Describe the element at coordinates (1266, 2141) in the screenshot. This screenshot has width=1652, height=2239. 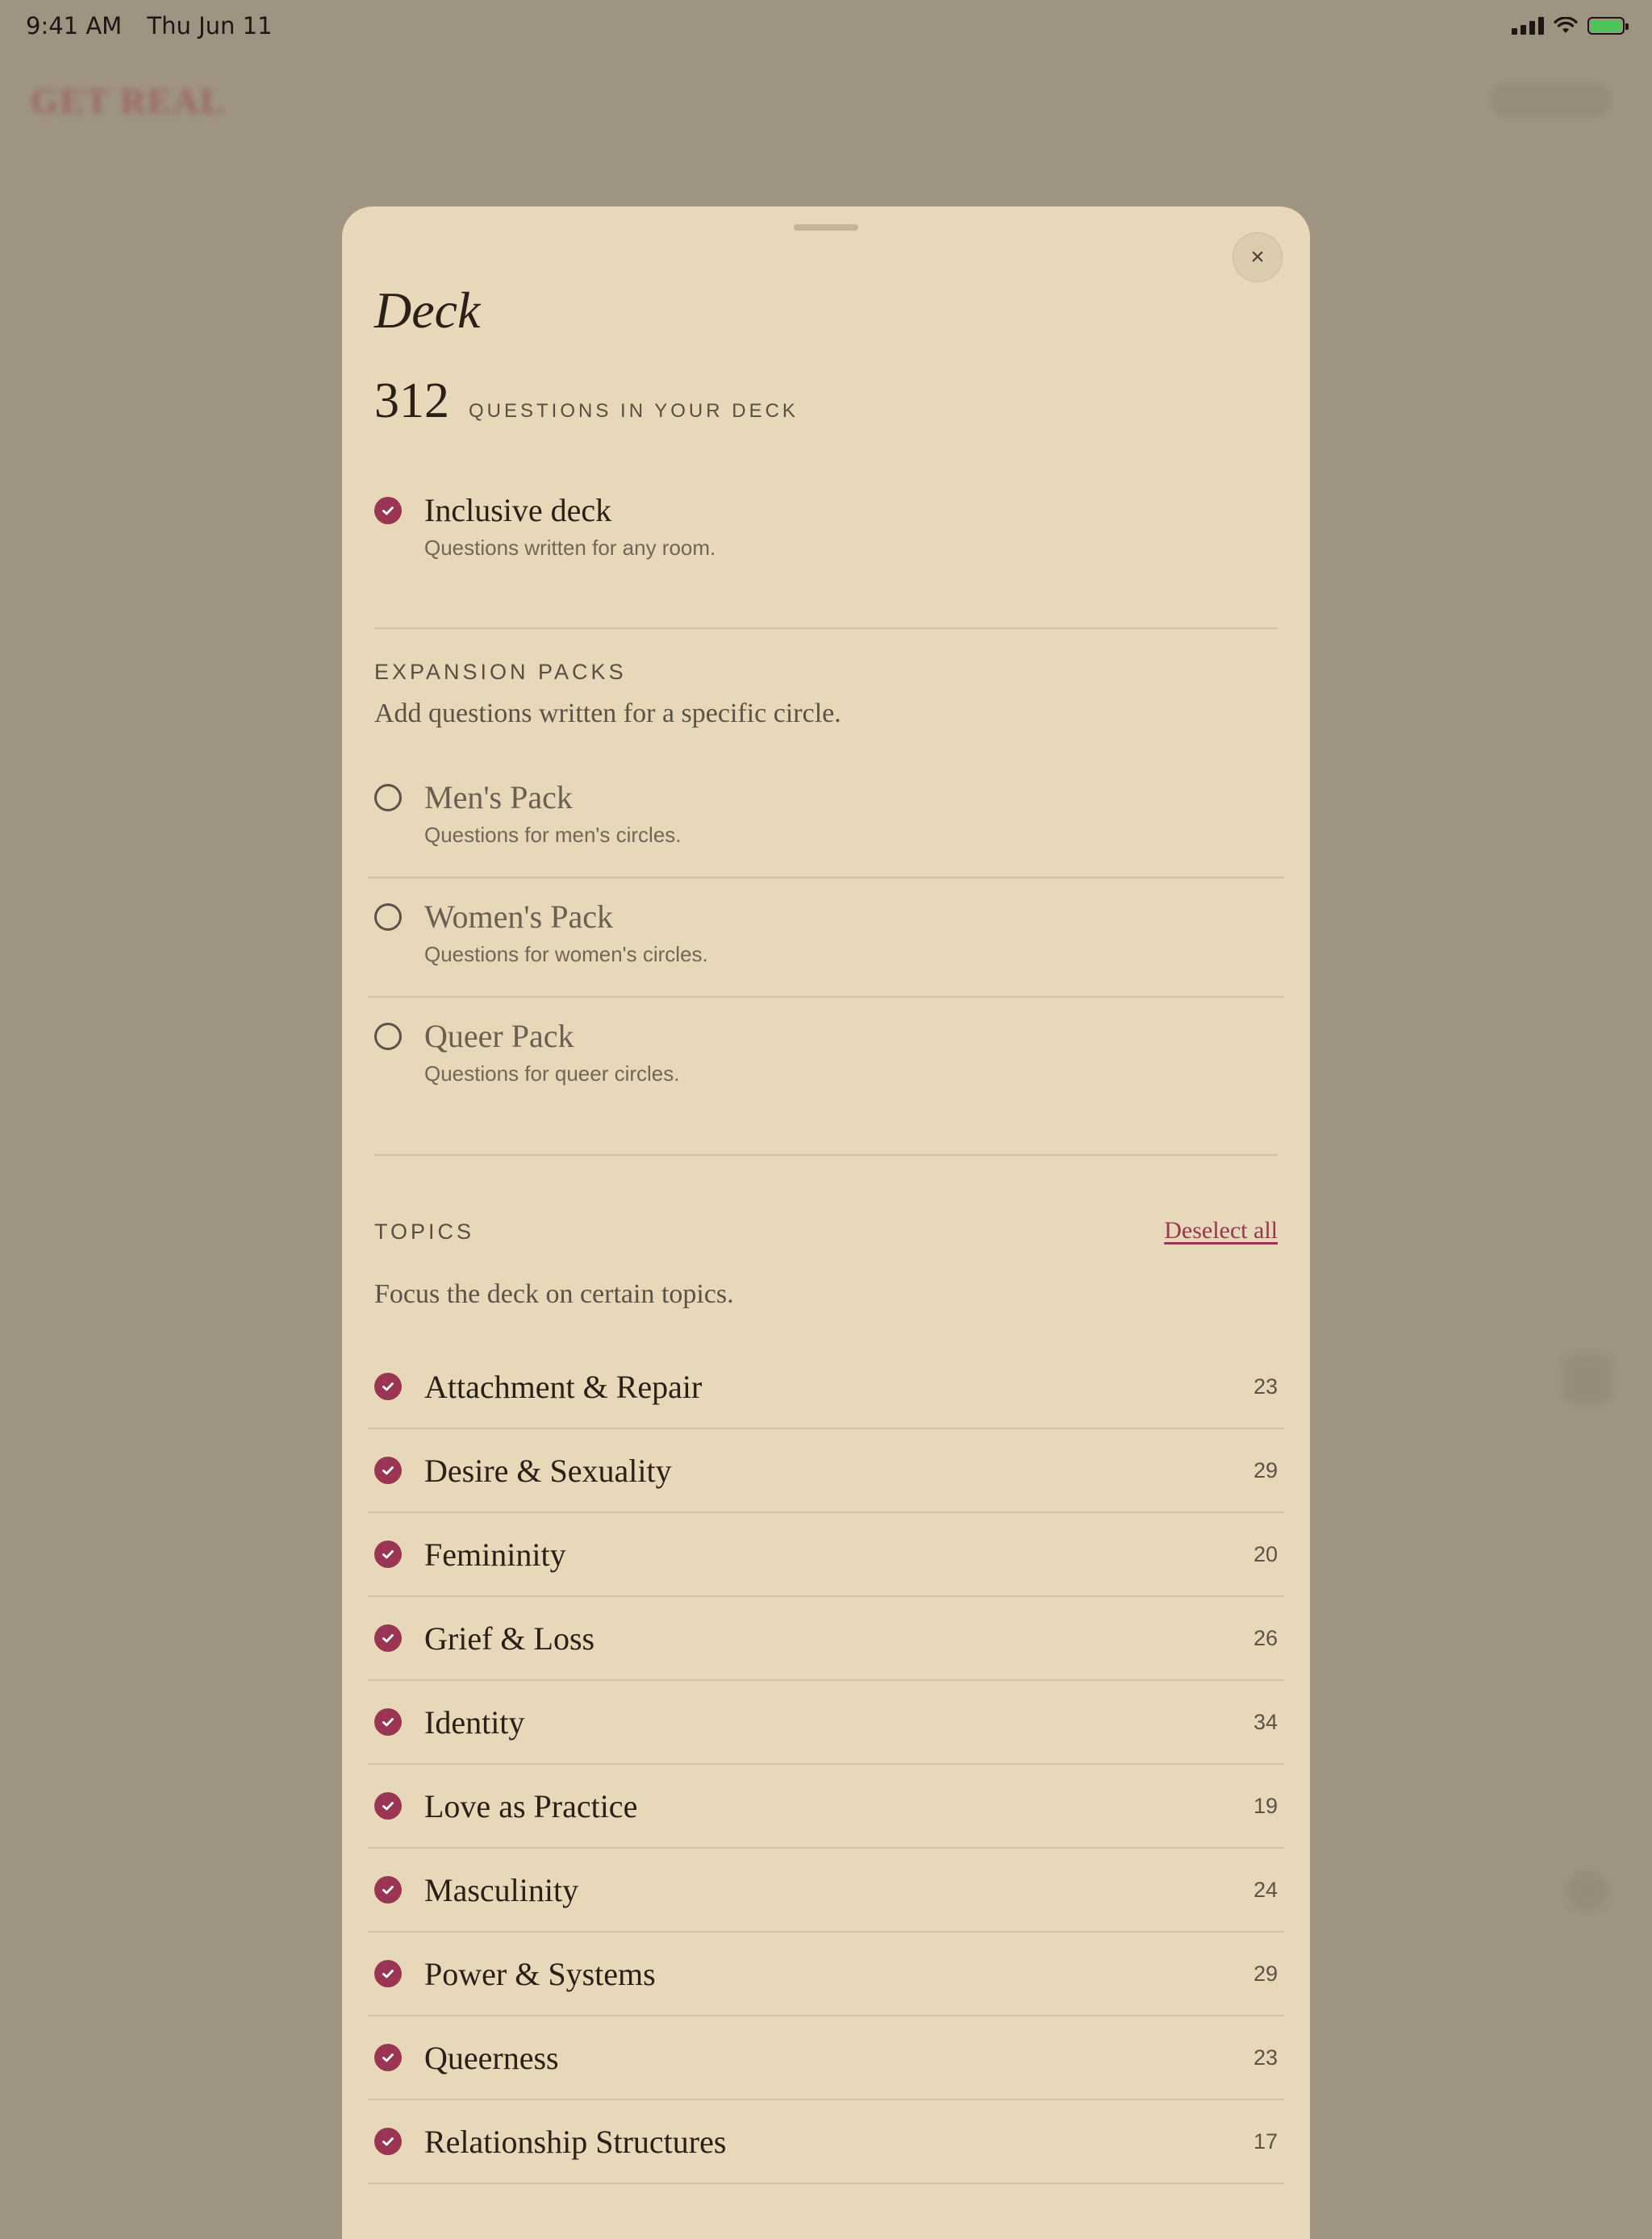
I see `topic-count: 17` at that location.